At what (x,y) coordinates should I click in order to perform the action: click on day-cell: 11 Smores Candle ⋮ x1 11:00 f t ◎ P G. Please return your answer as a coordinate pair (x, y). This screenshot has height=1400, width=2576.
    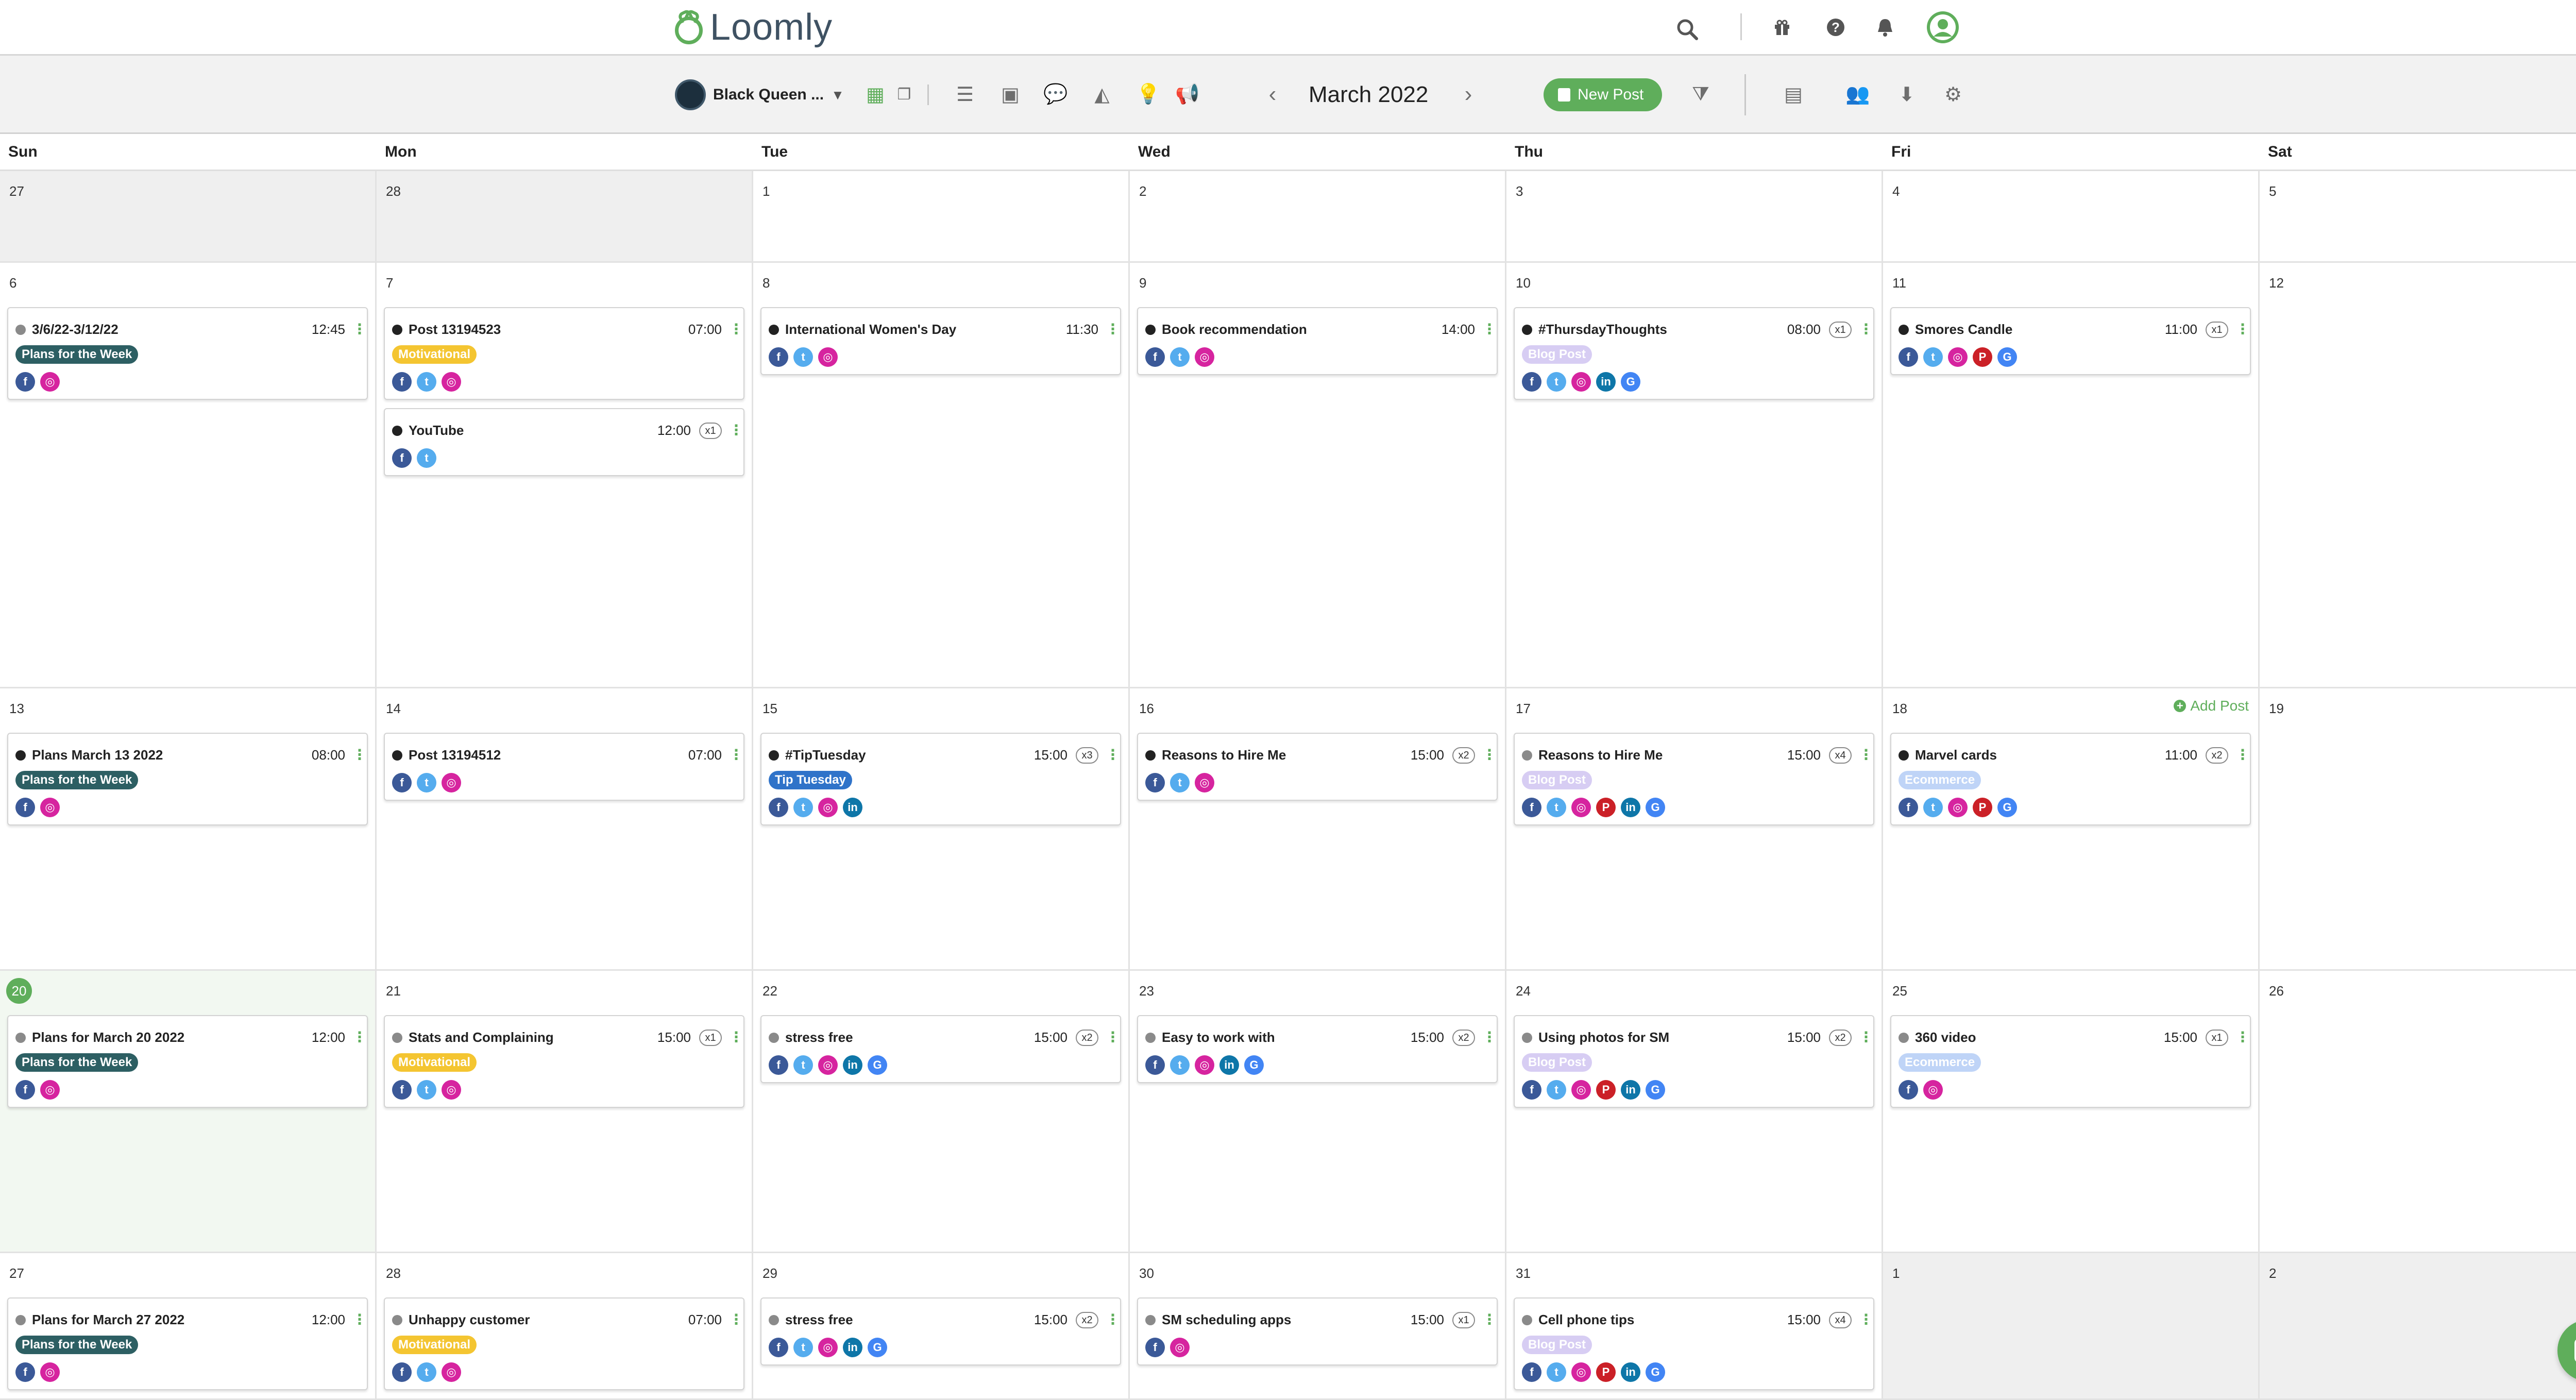
    Looking at the image, I should click on (2071, 475).